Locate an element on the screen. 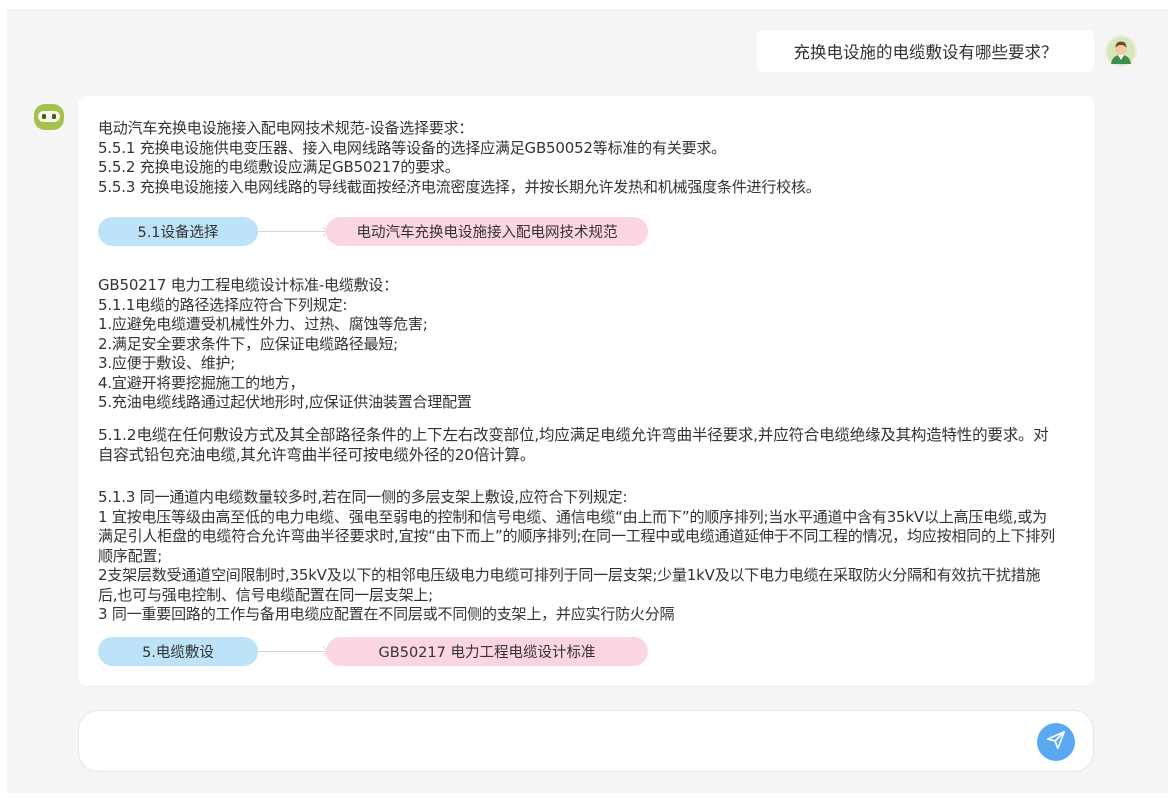 This screenshot has height=799, width=1175. reference-row-2: 5.电缆敷设 GB50217 电力工程电缆设计标准 is located at coordinates (378, 651).